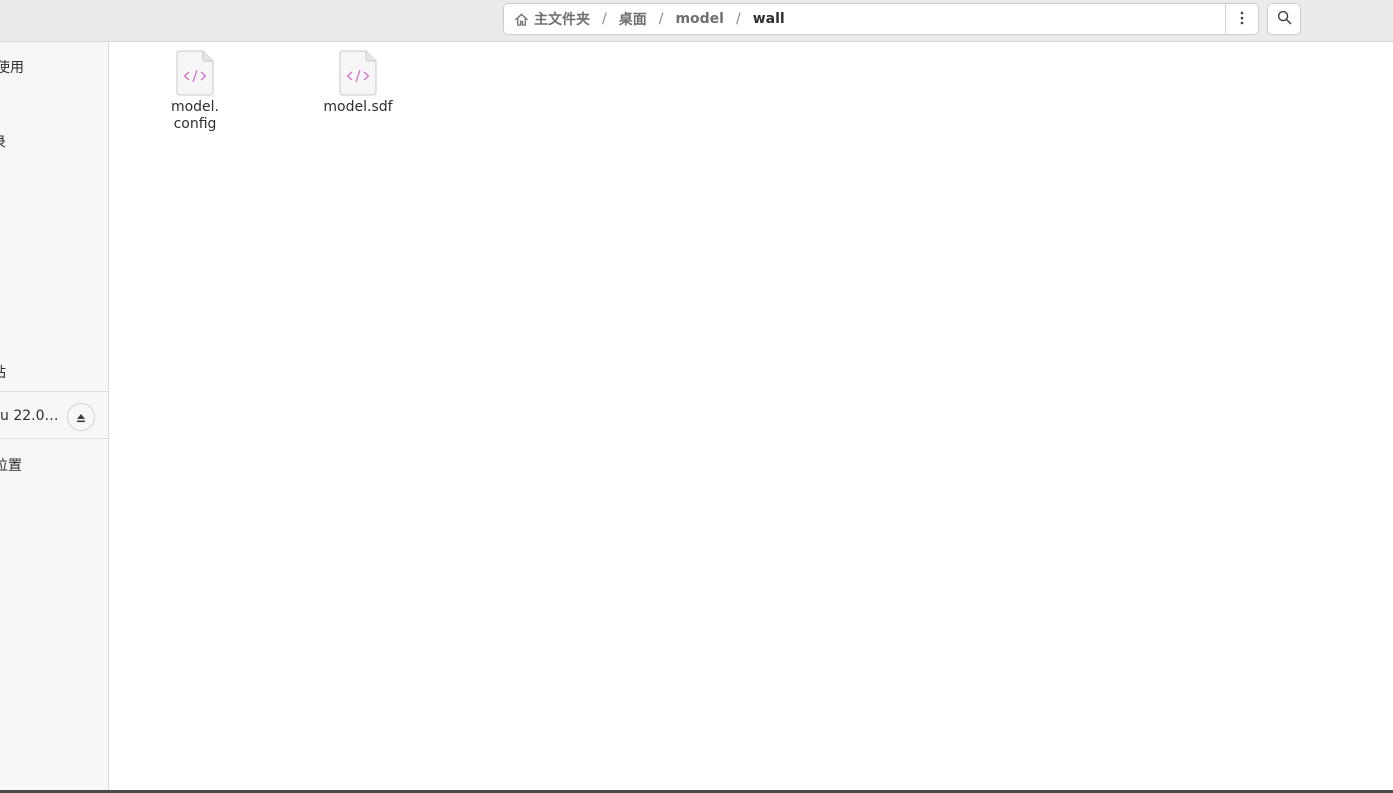 Image resolution: width=1393 pixels, height=793 pixels. I want to click on sidebar-item-label: 录, so click(3, 143).